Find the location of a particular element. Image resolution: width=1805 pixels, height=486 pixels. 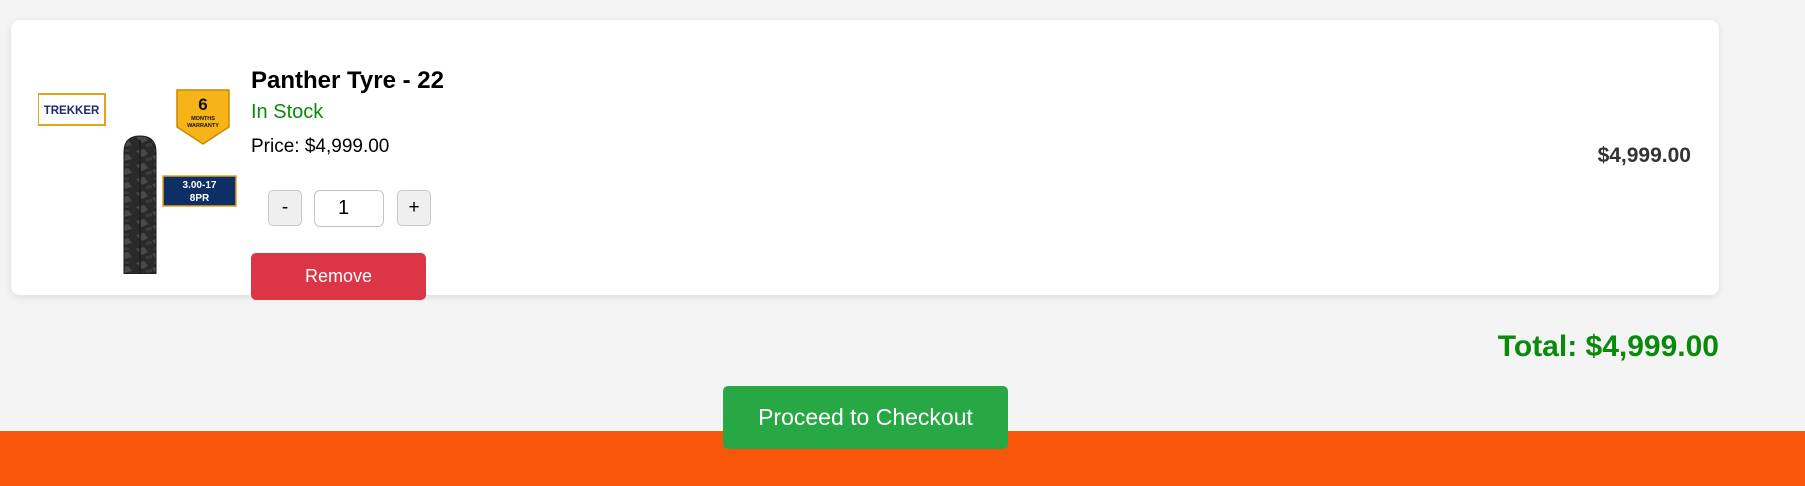

unit-price: Price: $4,999.00 is located at coordinates (320, 146).